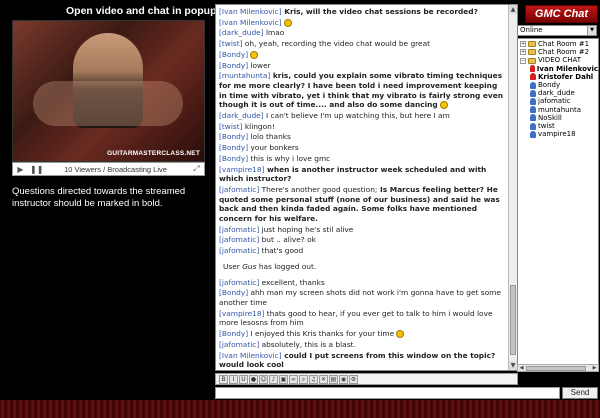  Describe the element at coordinates (287, 22) in the screenshot. I see `smiley-icon` at that location.